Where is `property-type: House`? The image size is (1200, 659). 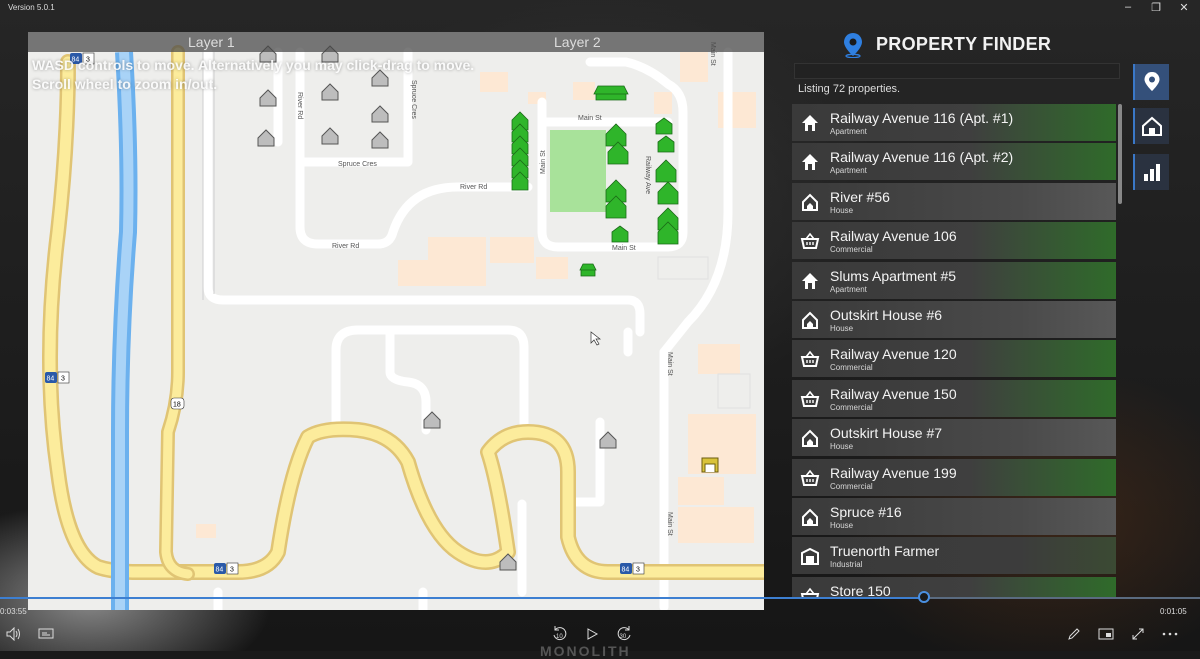 property-type: House is located at coordinates (842, 328).